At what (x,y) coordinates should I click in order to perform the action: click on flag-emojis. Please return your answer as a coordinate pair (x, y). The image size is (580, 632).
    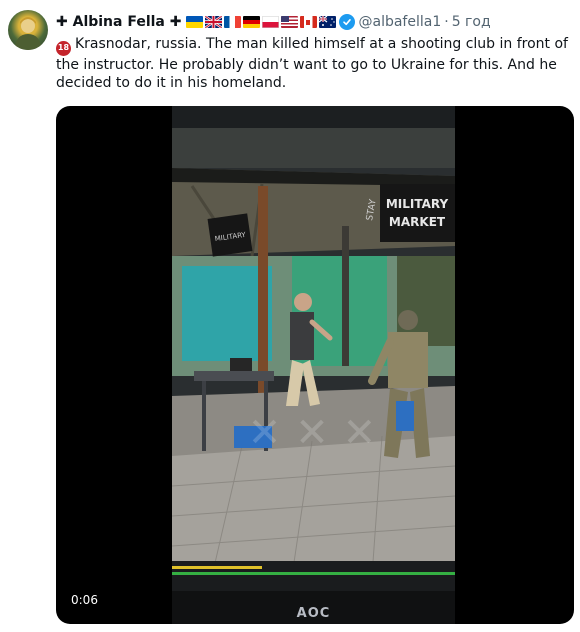
    Looking at the image, I should click on (260, 22).